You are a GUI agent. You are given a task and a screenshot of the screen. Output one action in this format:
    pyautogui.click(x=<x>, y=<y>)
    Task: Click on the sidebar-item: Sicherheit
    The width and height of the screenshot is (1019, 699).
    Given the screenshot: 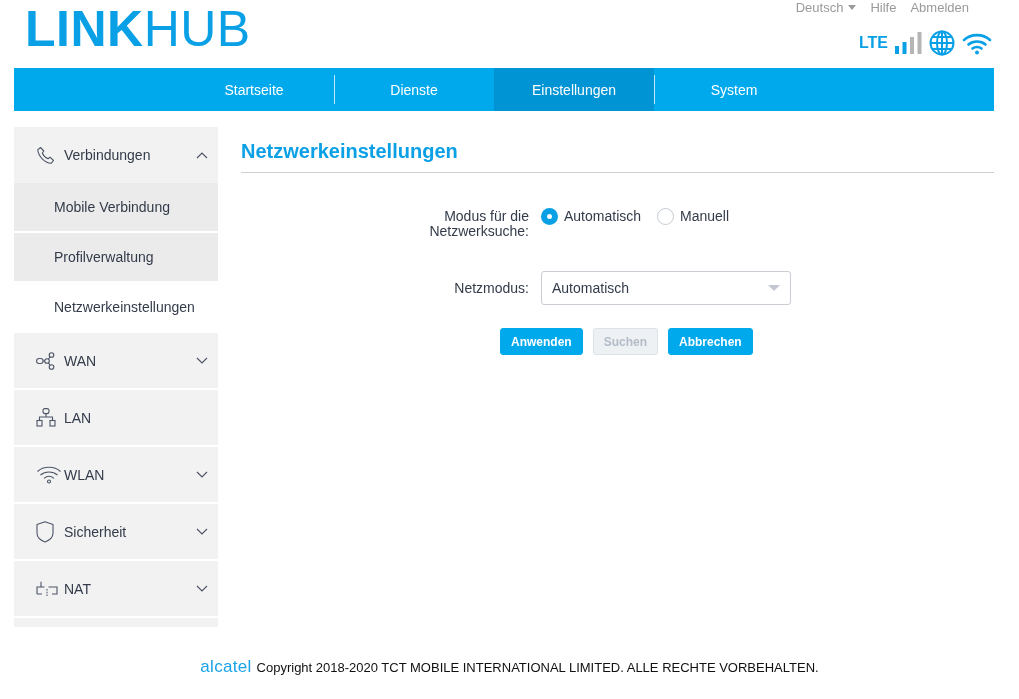 What is the action you would take?
    pyautogui.click(x=116, y=532)
    